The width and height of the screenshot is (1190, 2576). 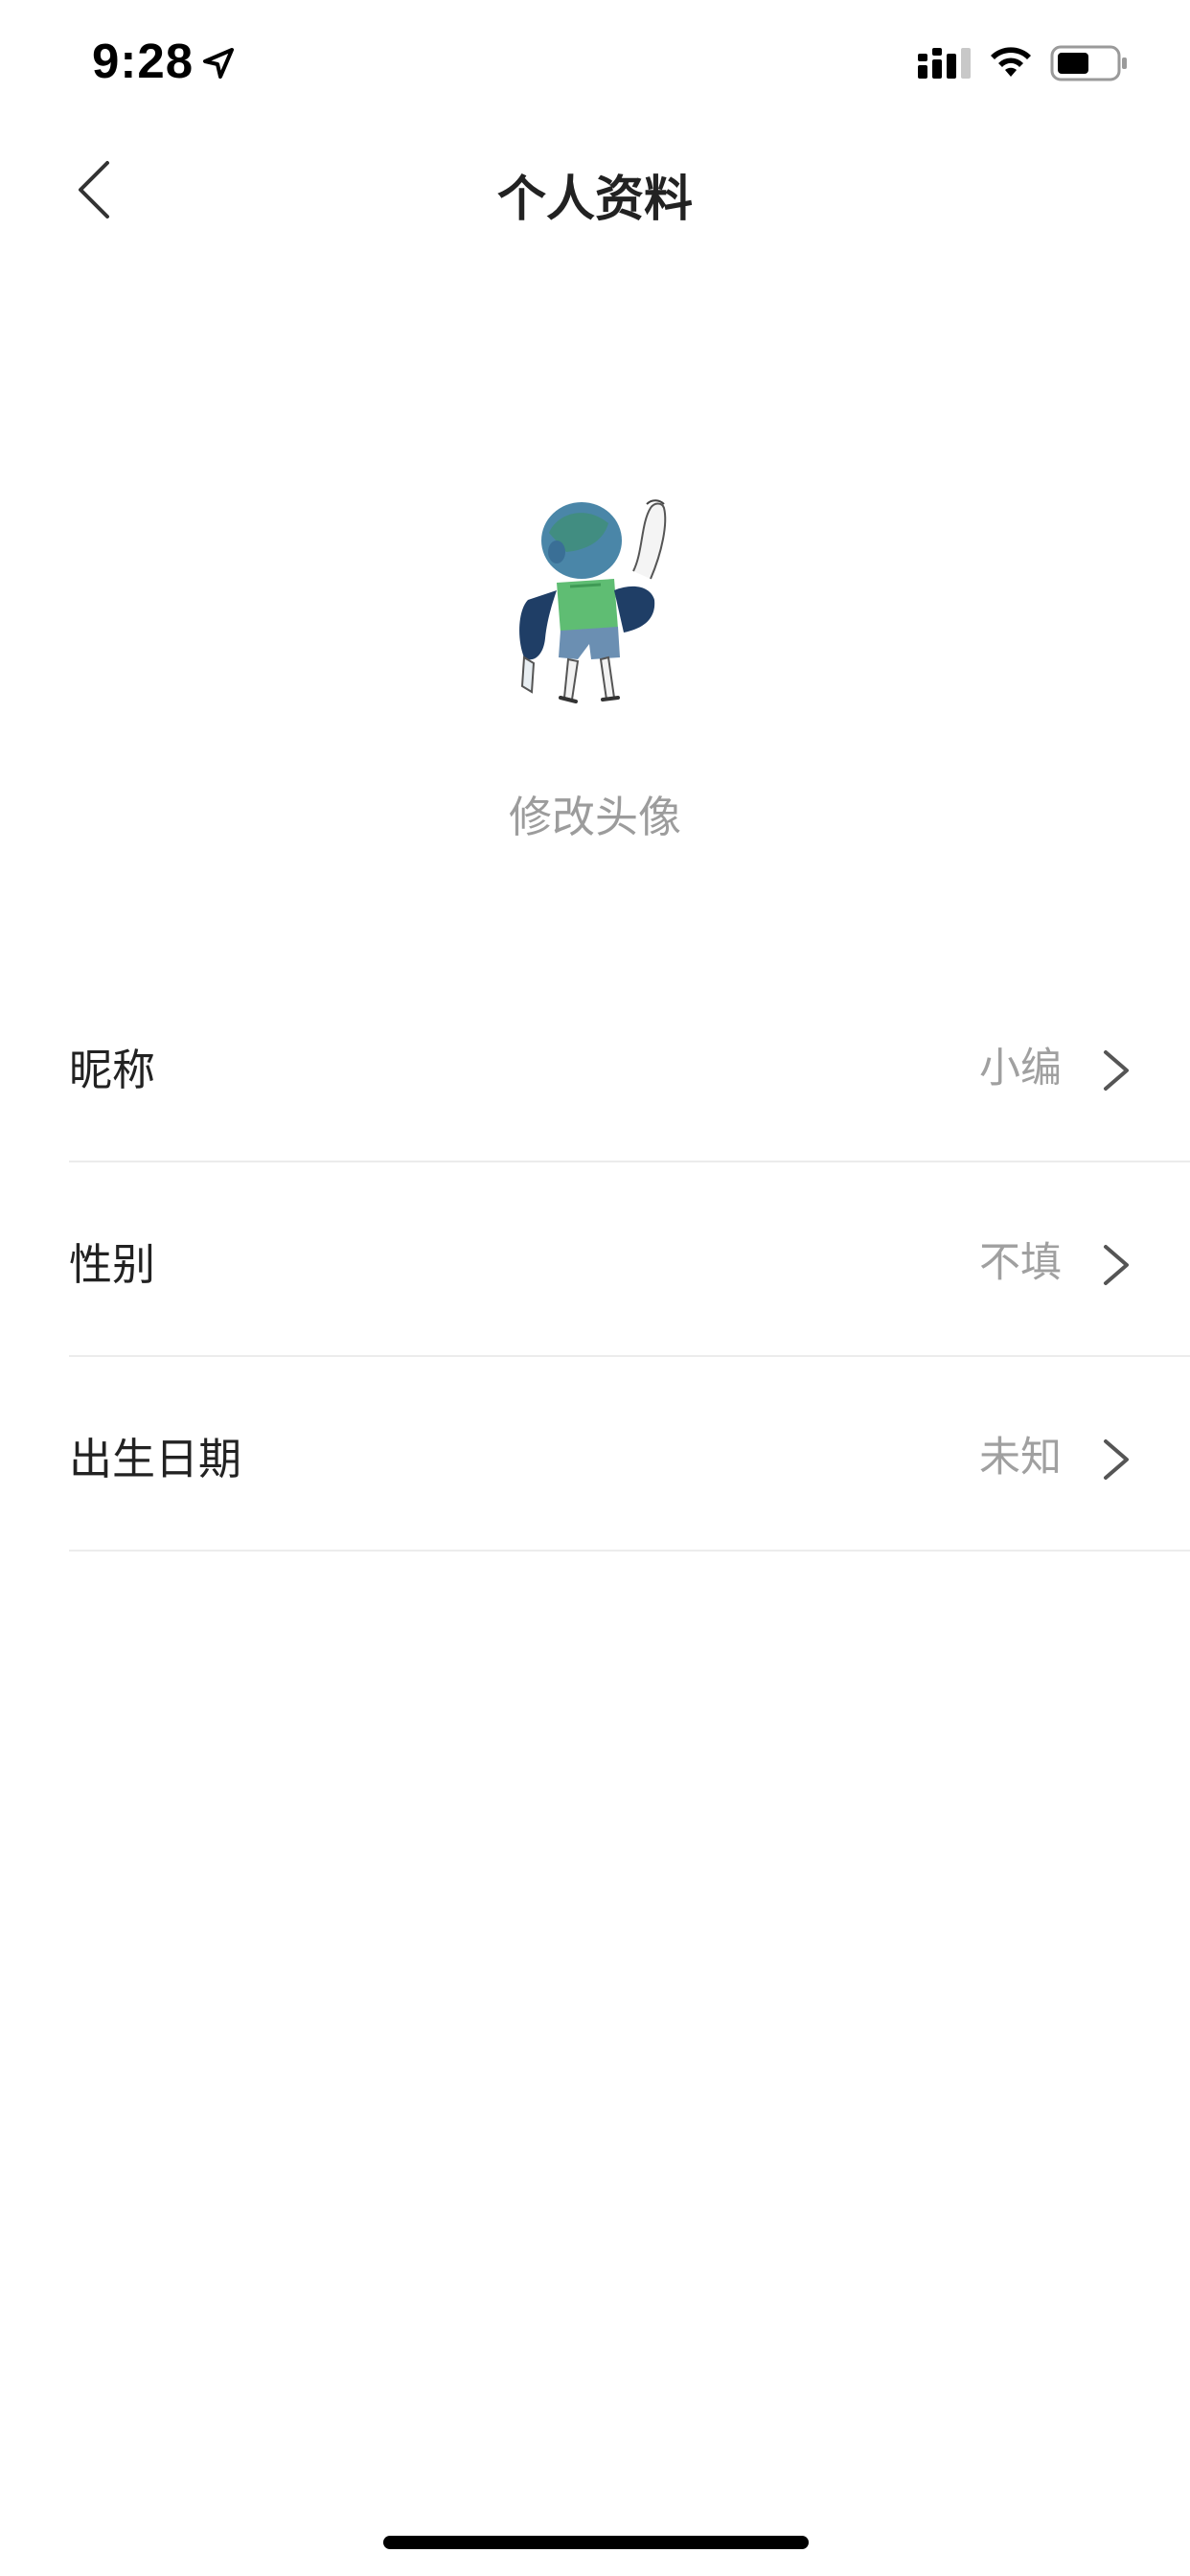 What do you see at coordinates (113, 1070) in the screenshot?
I see `nickname-label: 昵称` at bounding box center [113, 1070].